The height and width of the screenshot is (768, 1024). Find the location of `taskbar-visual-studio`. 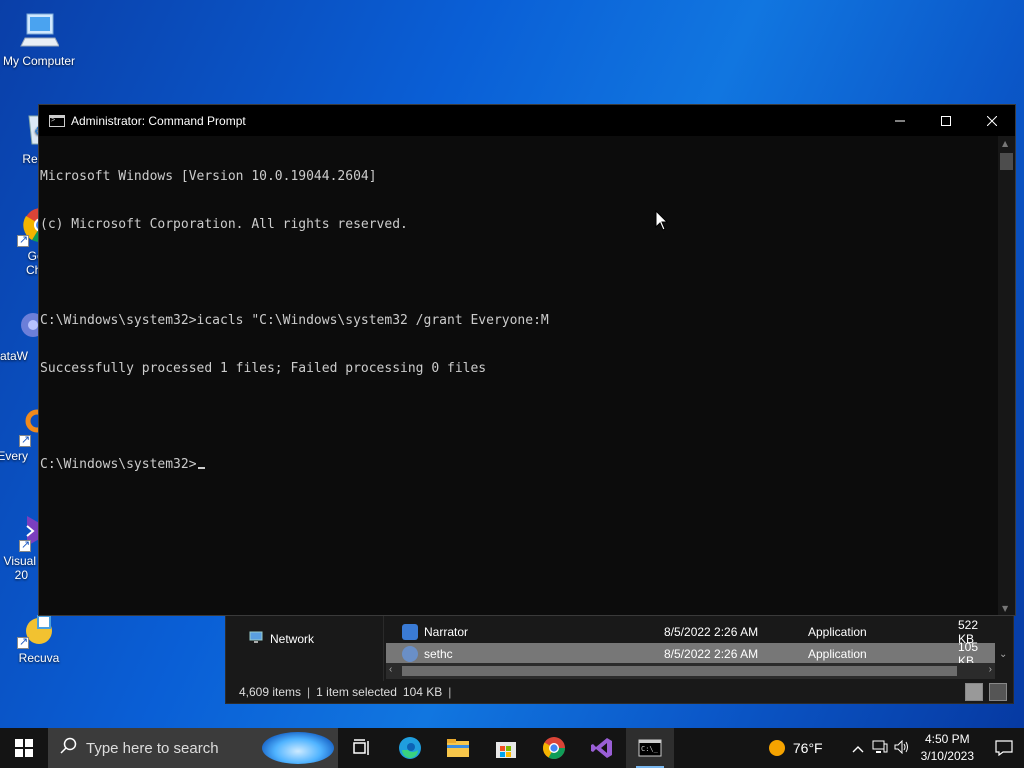

taskbar-visual-studio is located at coordinates (602, 748).